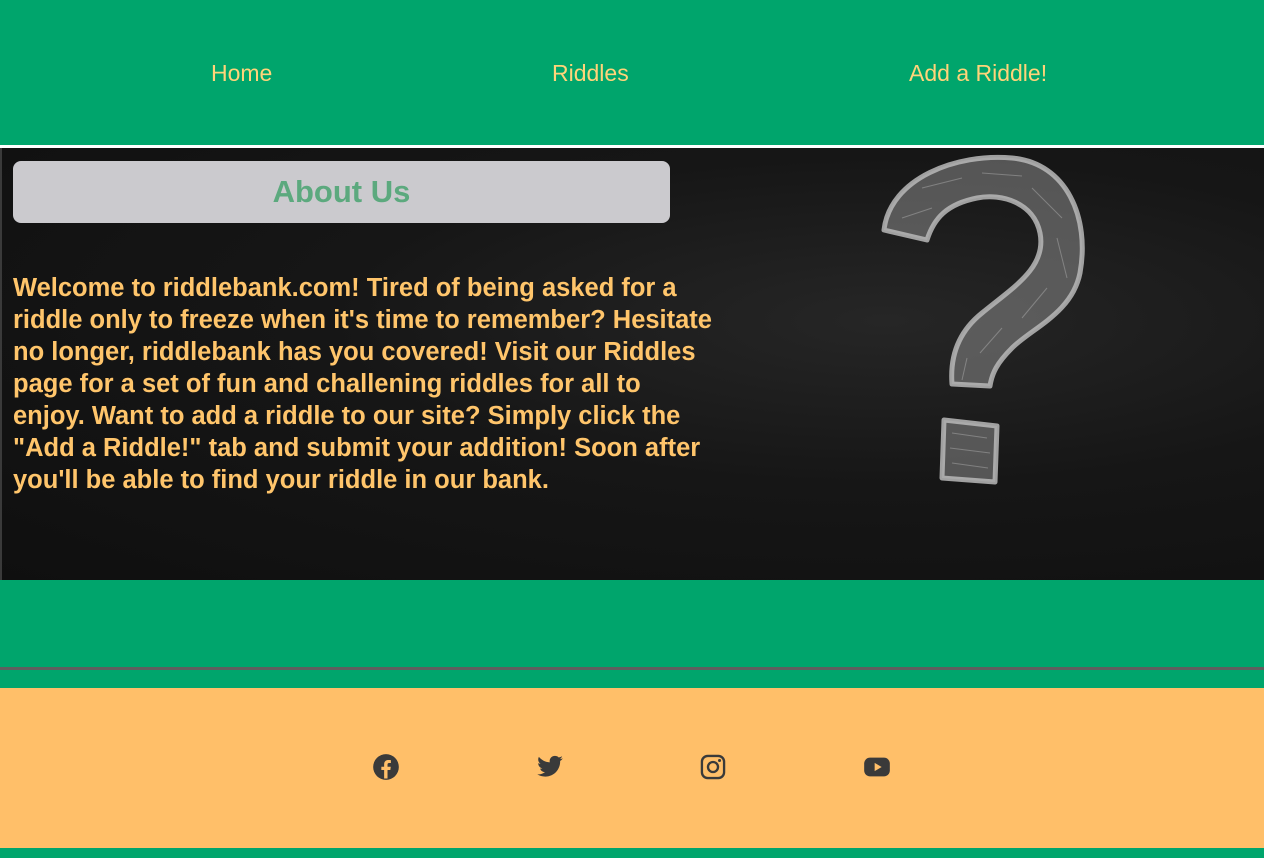 This screenshot has height=858, width=1264. Describe the element at coordinates (550, 767) in the screenshot. I see `twitter-icon` at that location.